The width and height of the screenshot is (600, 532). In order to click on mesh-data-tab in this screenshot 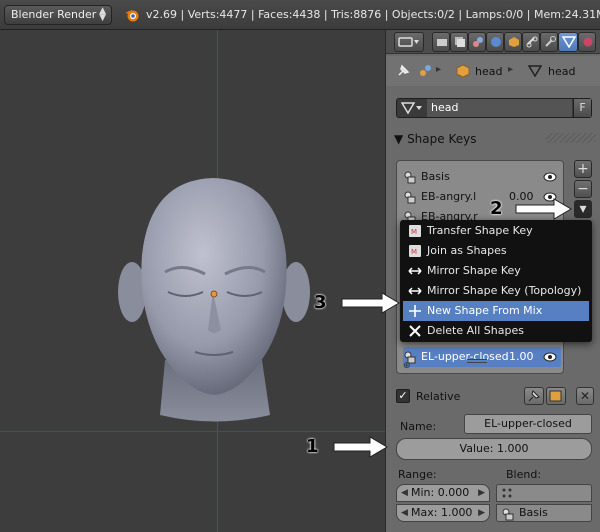, I will do `click(568, 42)`.